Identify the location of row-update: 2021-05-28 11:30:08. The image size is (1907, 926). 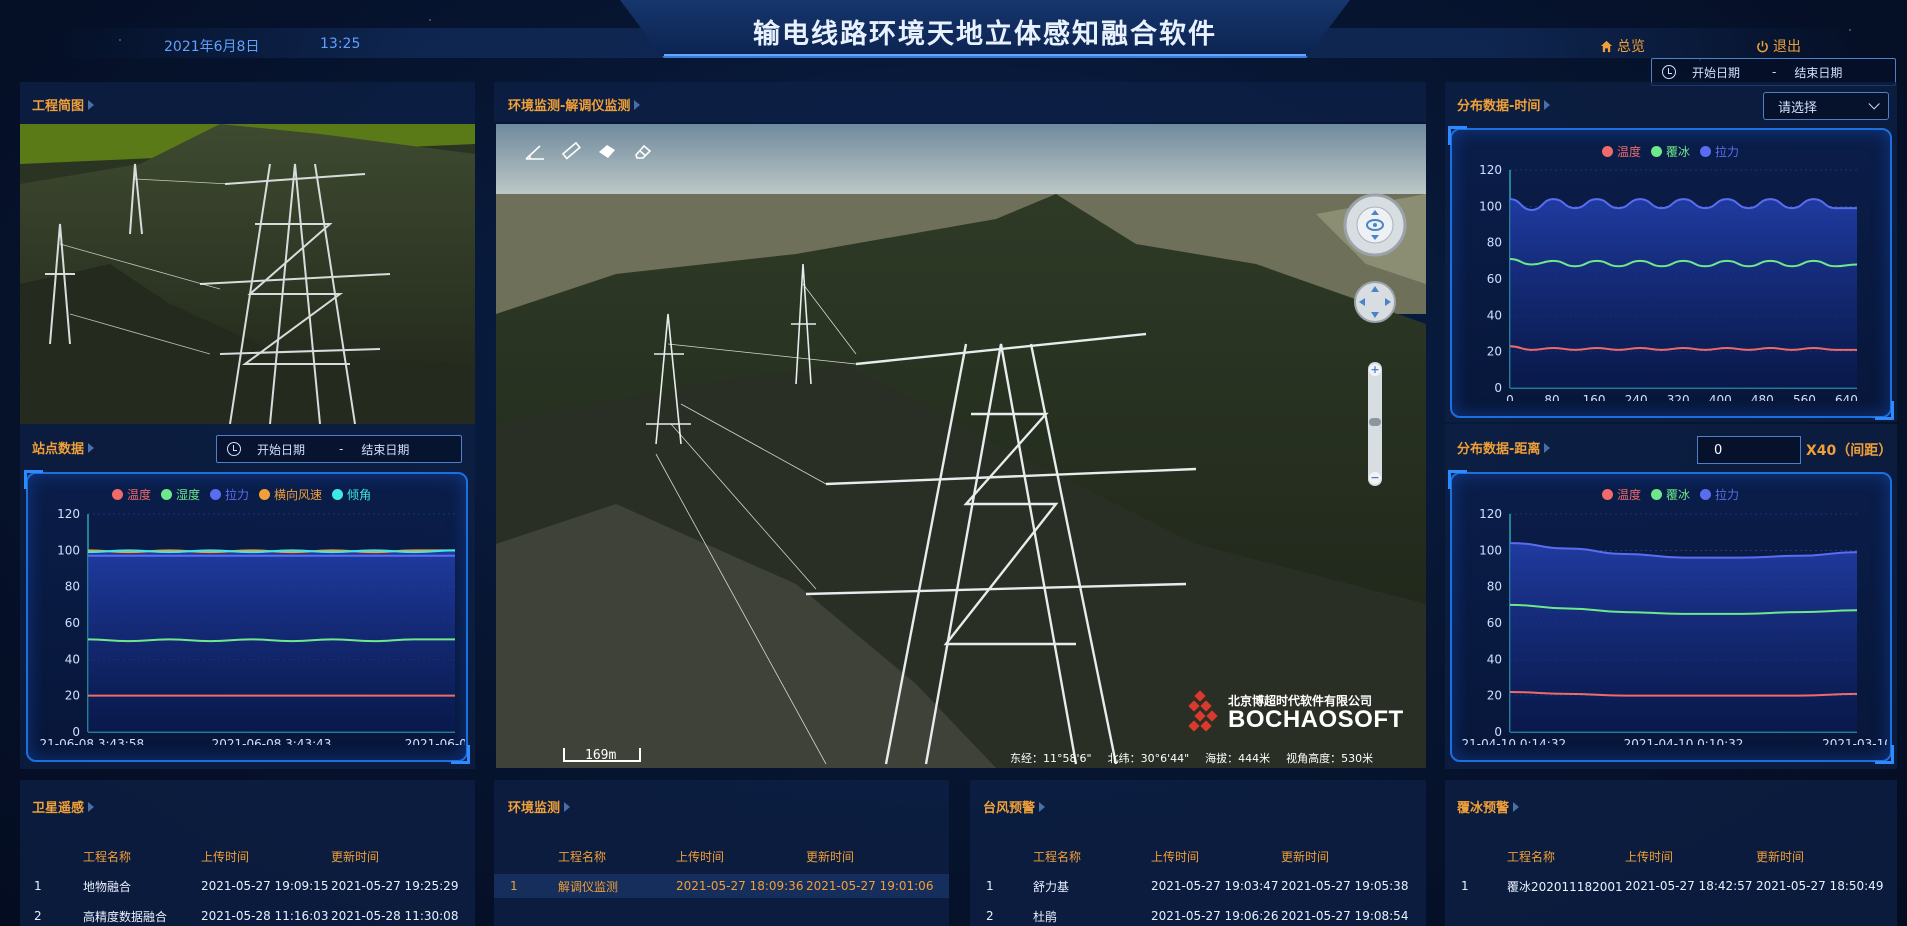
(395, 916).